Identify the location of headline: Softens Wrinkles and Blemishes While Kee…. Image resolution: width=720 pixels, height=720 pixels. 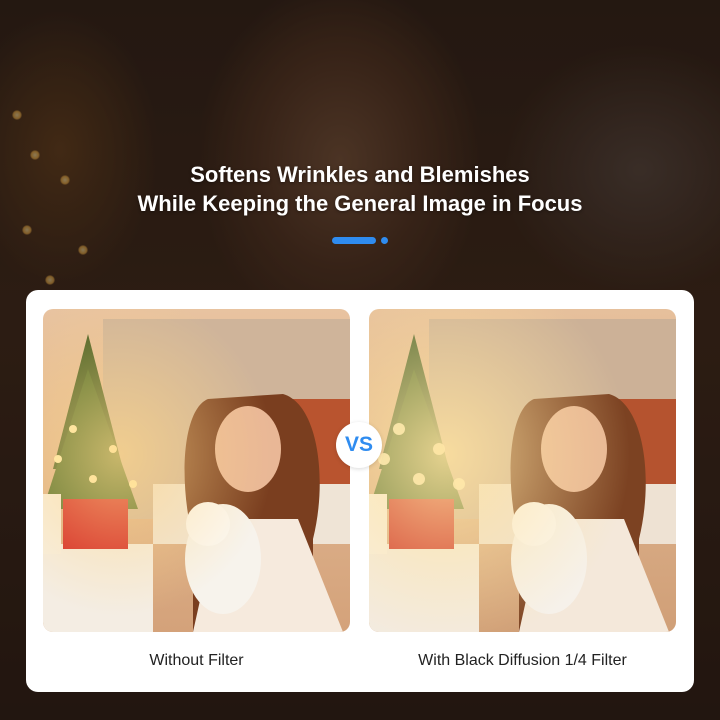
(360, 189).